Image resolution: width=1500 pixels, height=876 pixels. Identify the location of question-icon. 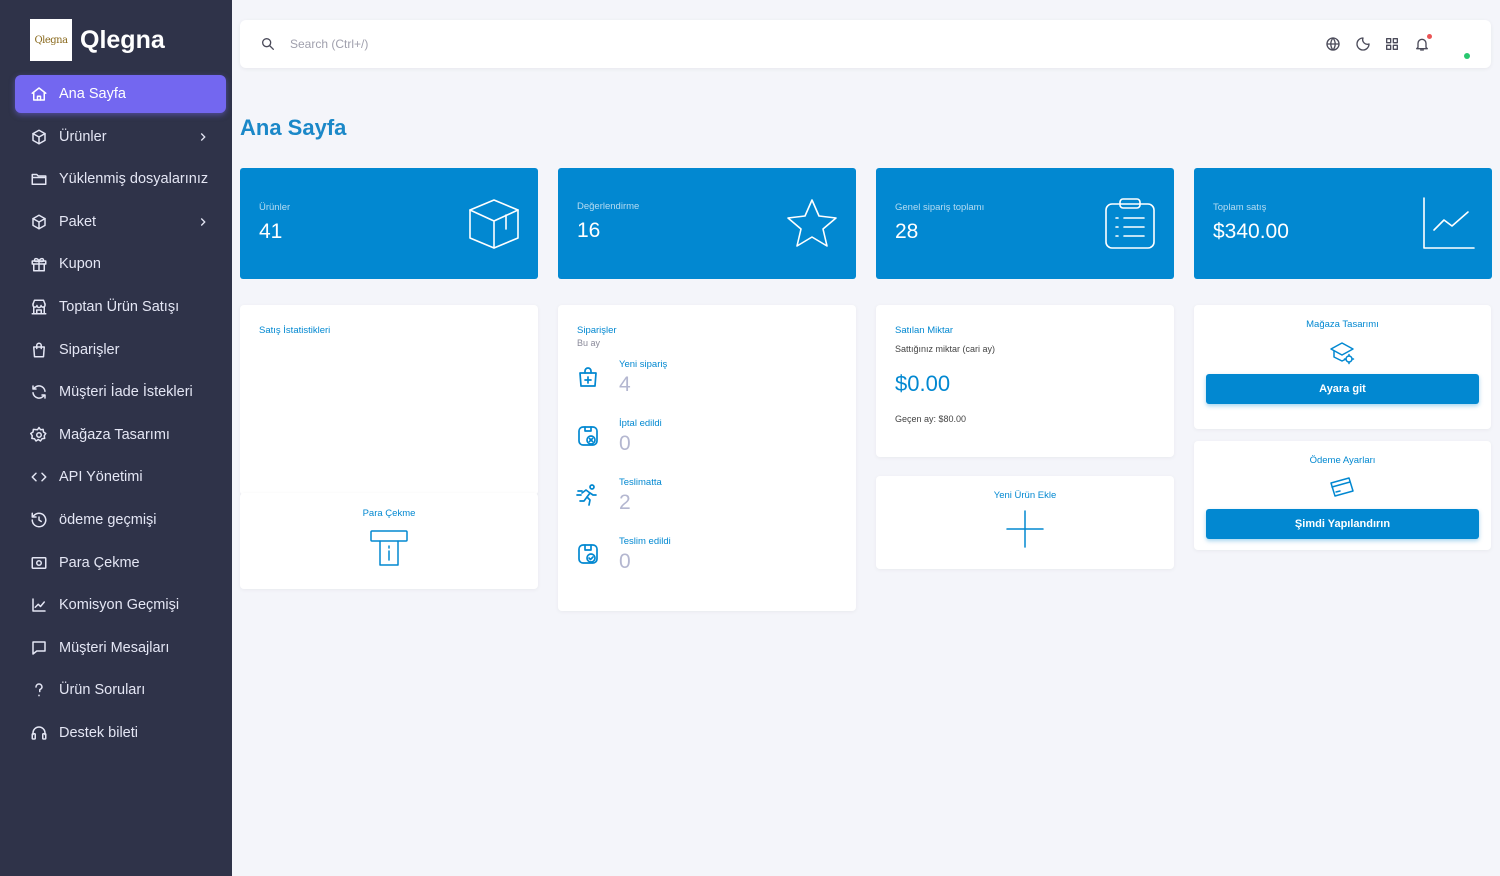
(39, 690).